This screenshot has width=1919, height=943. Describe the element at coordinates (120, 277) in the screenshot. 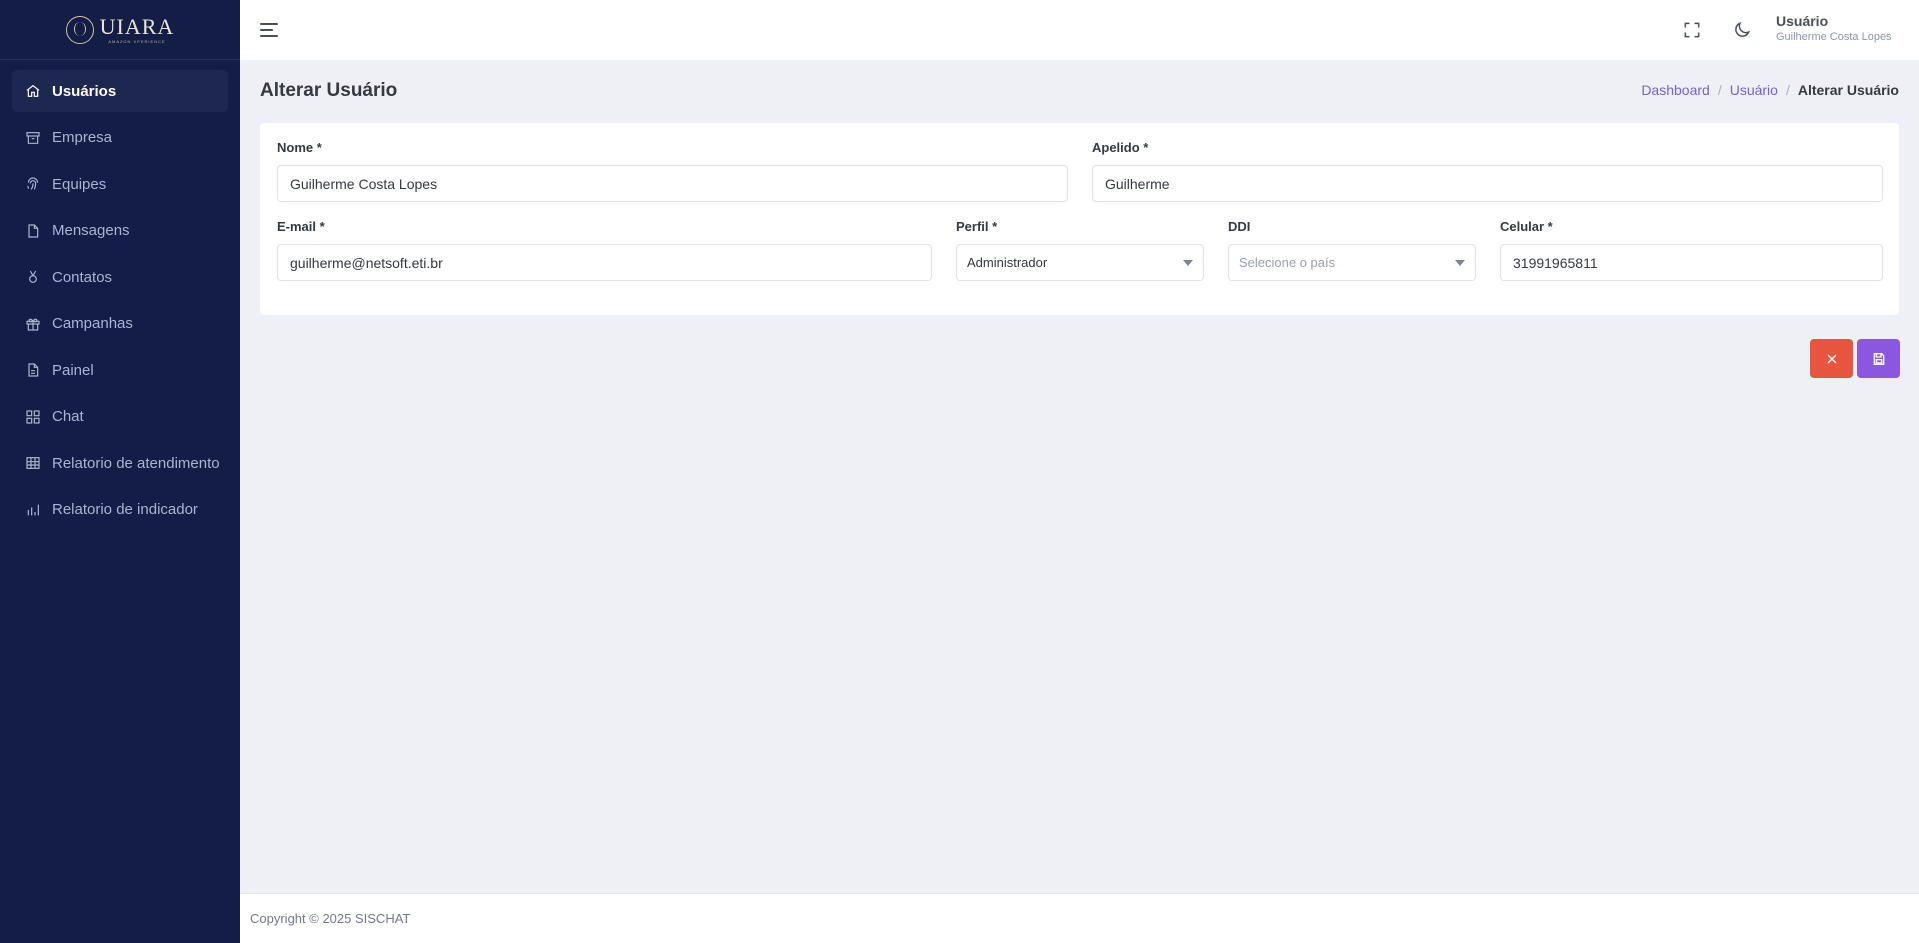

I see `sidebar-item-contatos: Contatos` at that location.